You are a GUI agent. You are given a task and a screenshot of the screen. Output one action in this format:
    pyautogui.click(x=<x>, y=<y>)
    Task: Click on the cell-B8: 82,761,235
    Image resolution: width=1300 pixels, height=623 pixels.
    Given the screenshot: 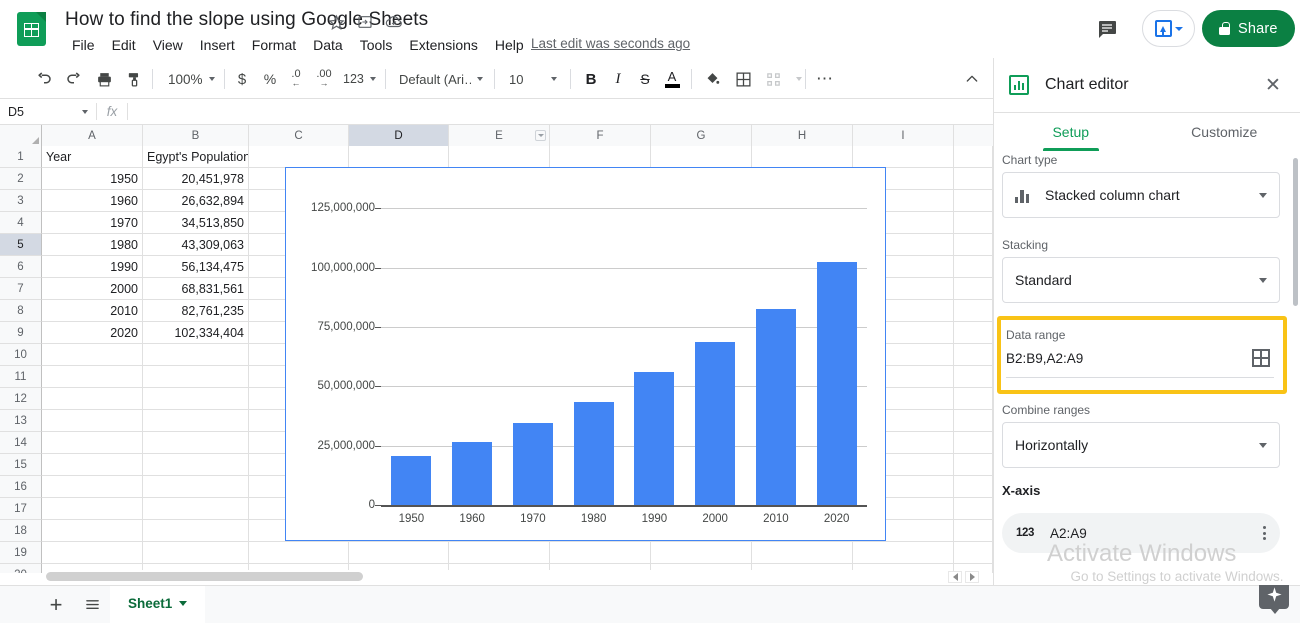 What is the action you would take?
    pyautogui.click(x=196, y=310)
    